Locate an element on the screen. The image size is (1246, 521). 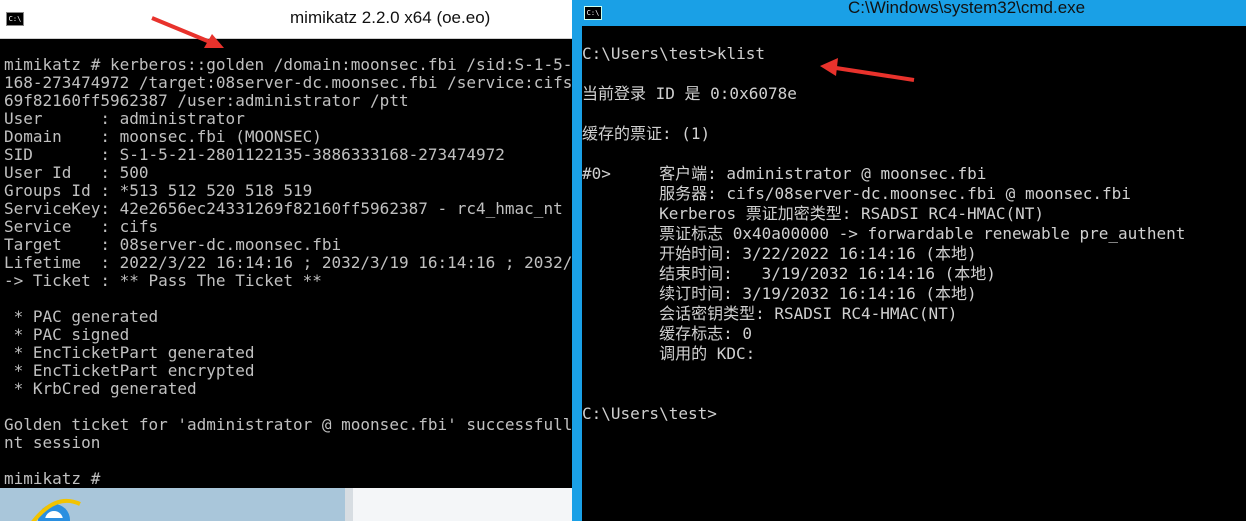
cmd-titlebar: C:\ C:\Windows\system32\cmd.exe is located at coordinates (914, 13).